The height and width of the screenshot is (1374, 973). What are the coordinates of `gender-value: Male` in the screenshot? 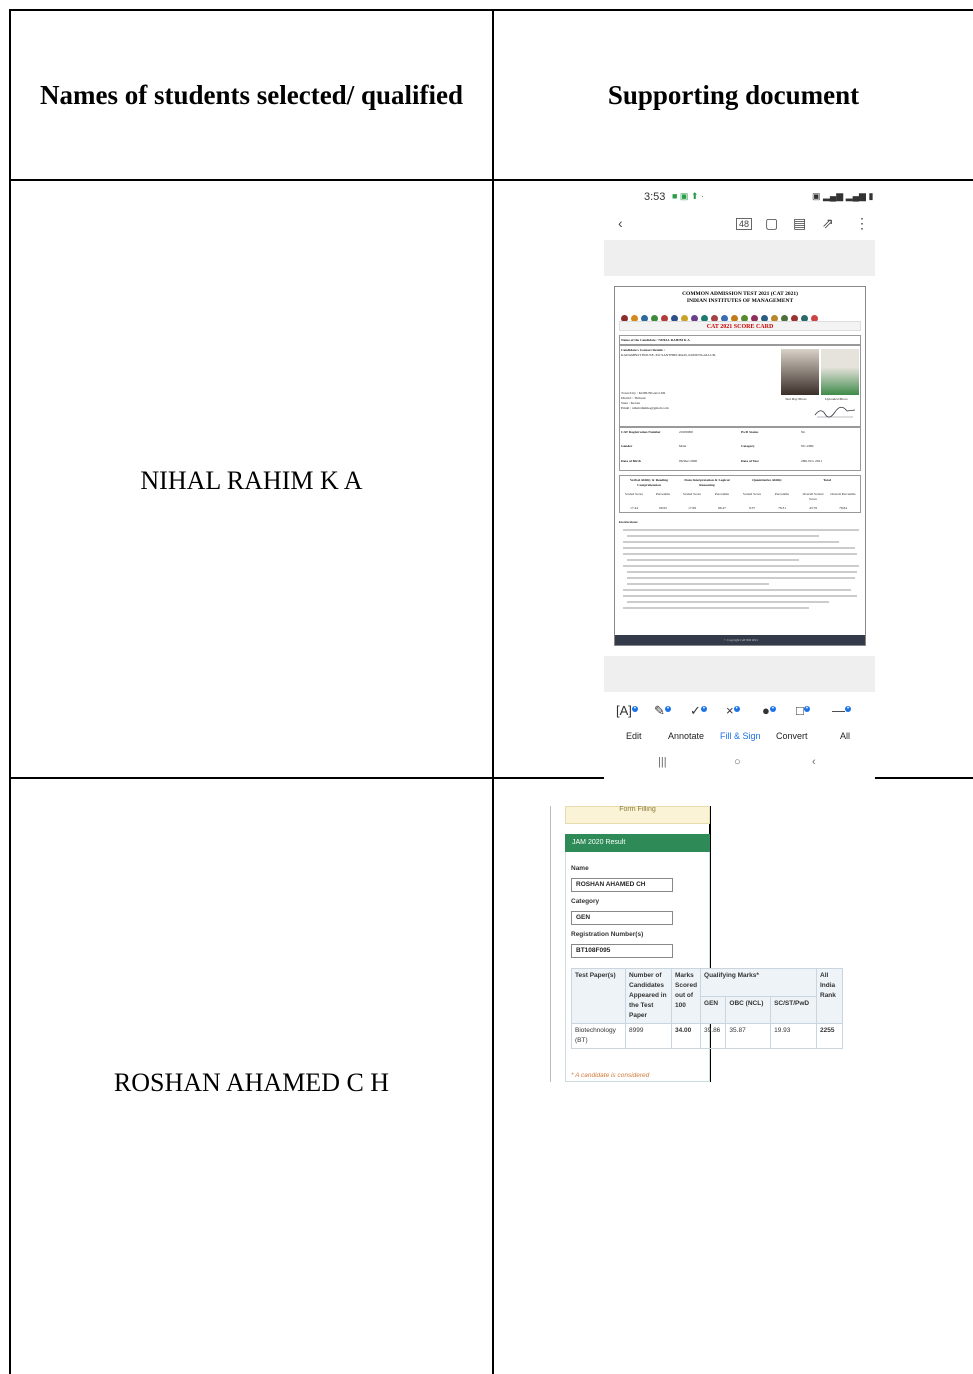 It's located at (683, 446).